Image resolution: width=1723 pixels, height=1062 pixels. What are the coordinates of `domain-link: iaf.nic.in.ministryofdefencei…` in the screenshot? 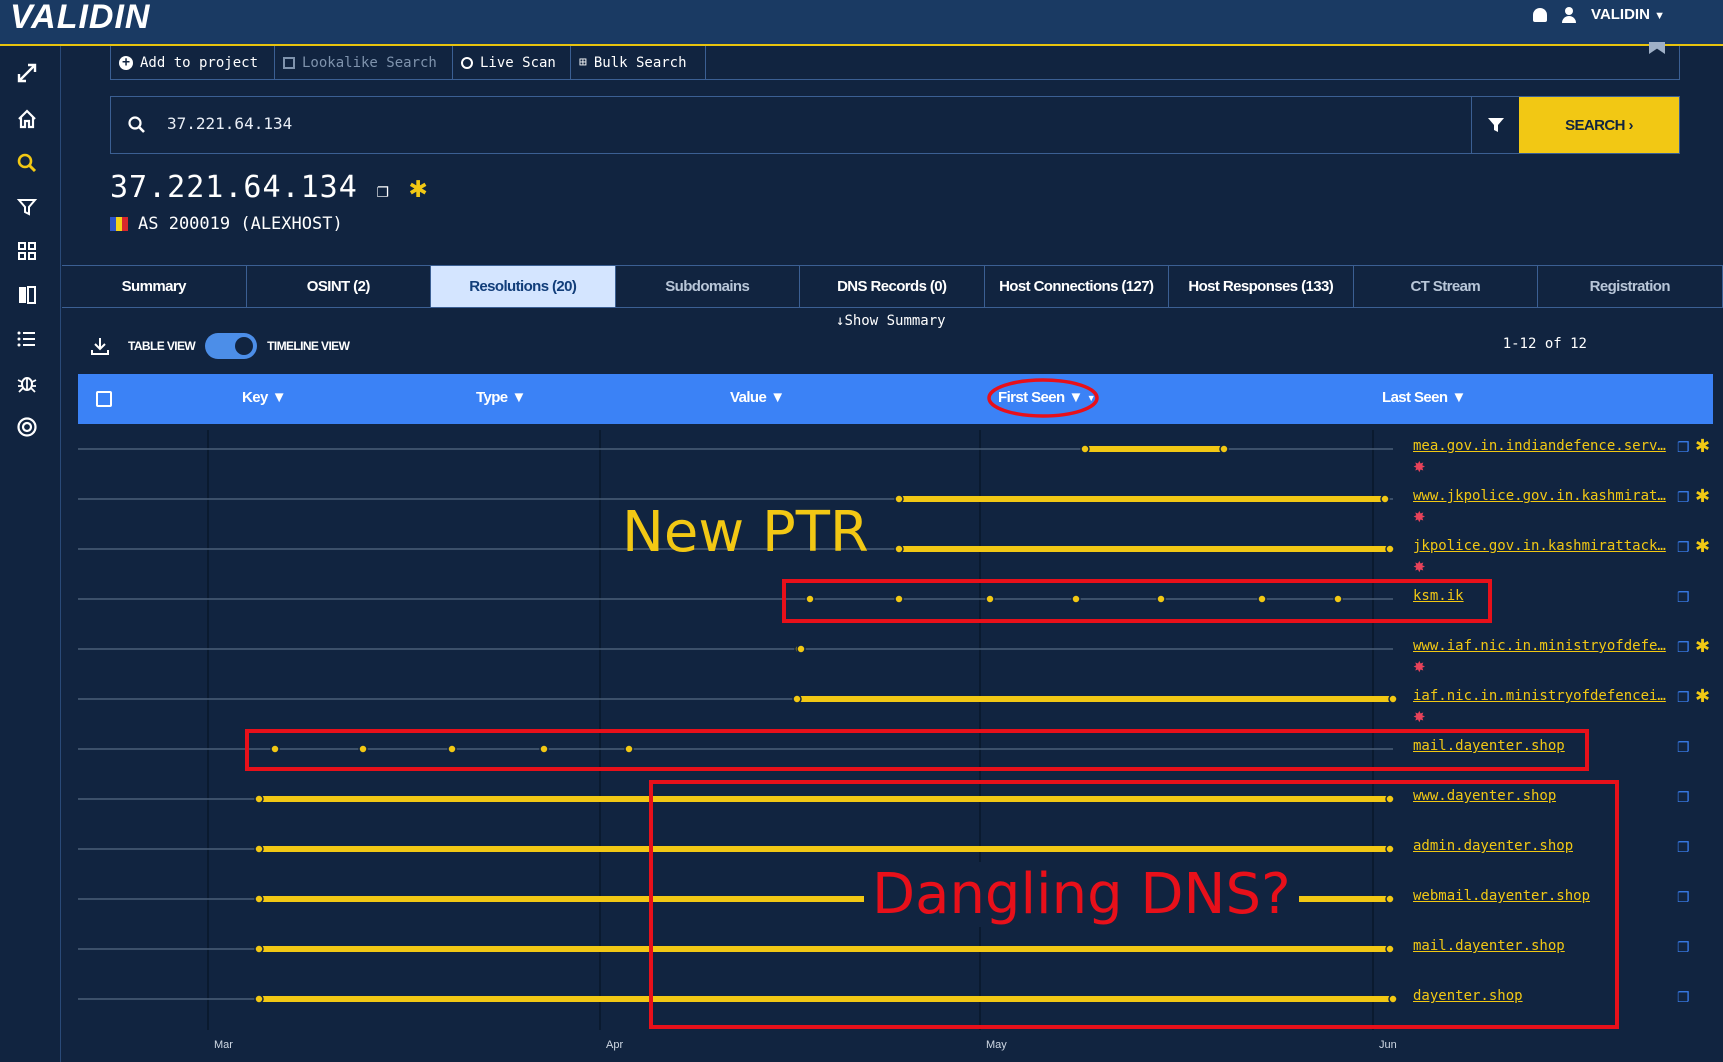 It's located at (1539, 696).